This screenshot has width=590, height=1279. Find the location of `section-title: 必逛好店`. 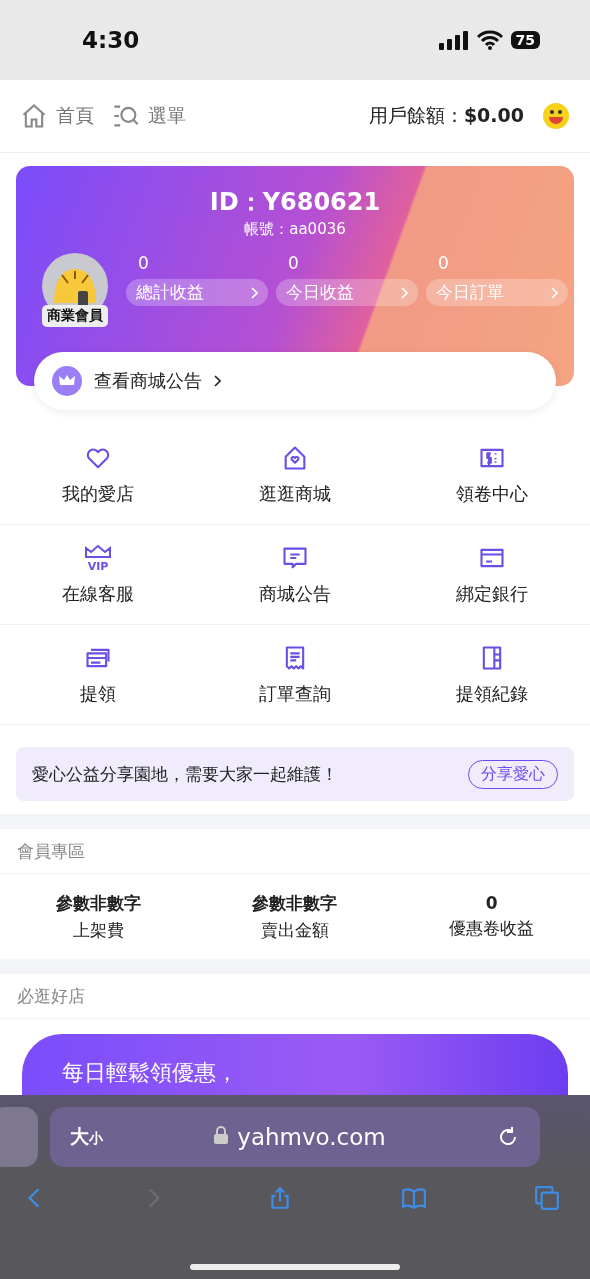

section-title: 必逛好店 is located at coordinates (295, 996).